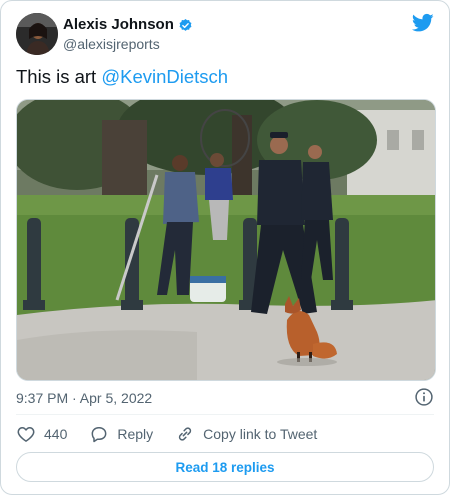 This screenshot has width=450, height=495. Describe the element at coordinates (225, 35) in the screenshot. I see `tweet-header: Alexis Johnson @alexisjreports` at that location.